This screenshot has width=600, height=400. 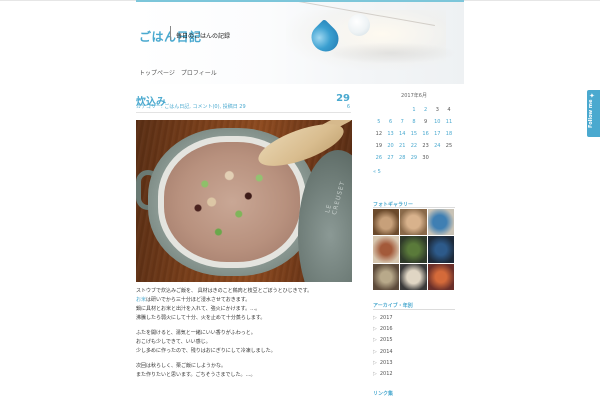 I want to click on post-line: 鍋に具材とお米と出汁を入れて、強火にかけます。…。, so click(x=198, y=309).